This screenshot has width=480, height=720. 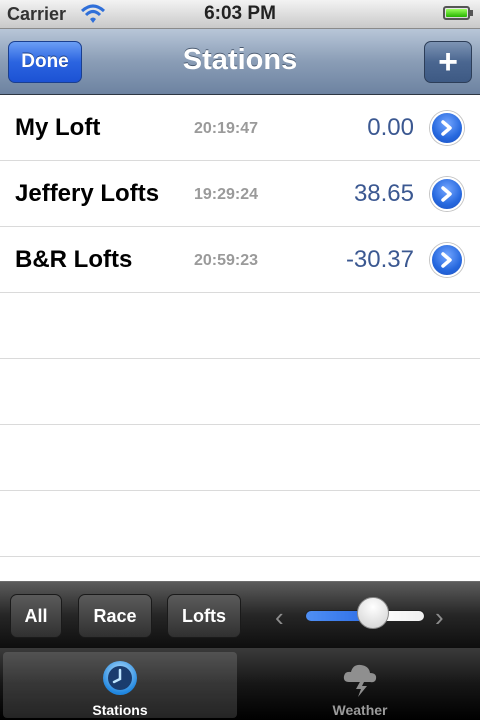 What do you see at coordinates (240, 684) in the screenshot?
I see `tab-bar: Stations Weather` at bounding box center [240, 684].